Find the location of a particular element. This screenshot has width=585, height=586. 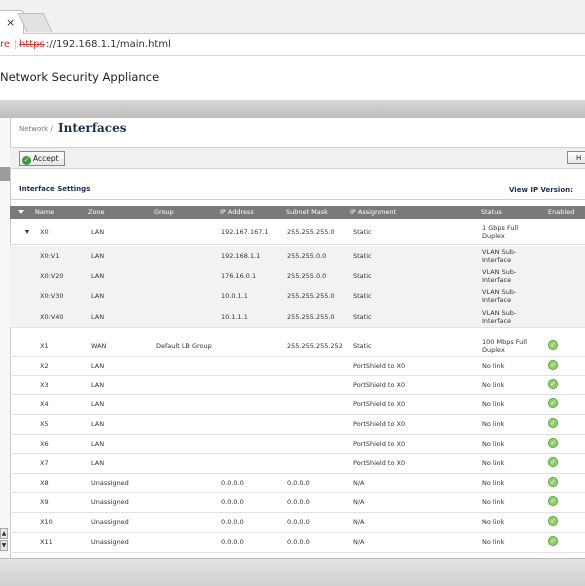

scroll-down-button: ▼ is located at coordinates (4, 545).